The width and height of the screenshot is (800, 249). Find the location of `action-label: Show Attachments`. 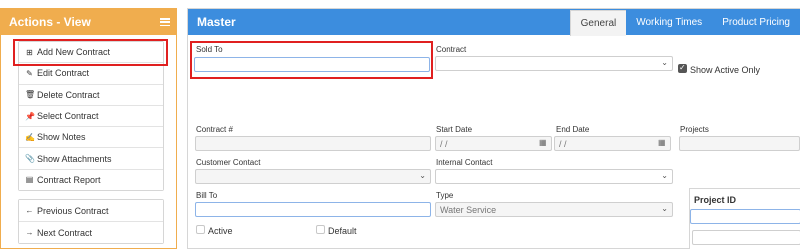

action-label: Show Attachments is located at coordinates (74, 158).